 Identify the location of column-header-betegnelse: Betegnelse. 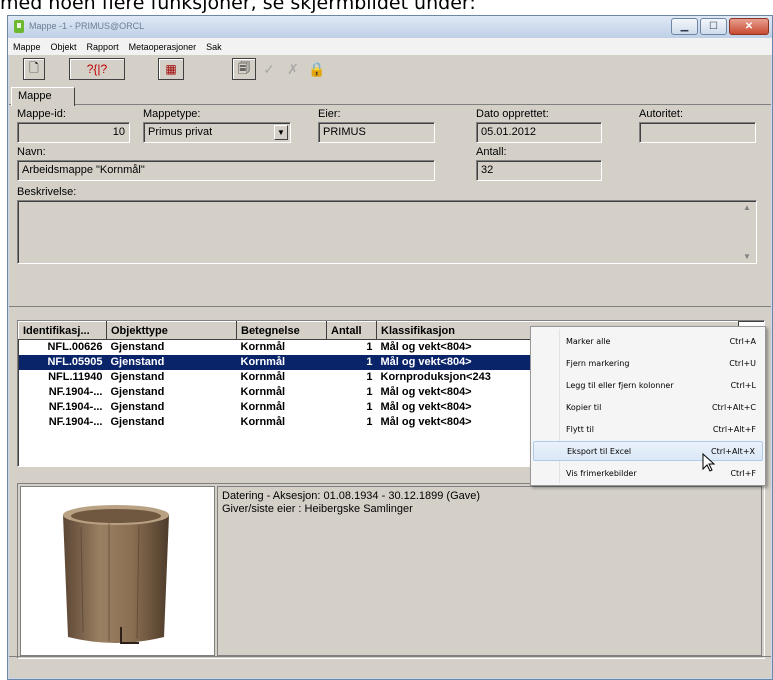
(281, 330).